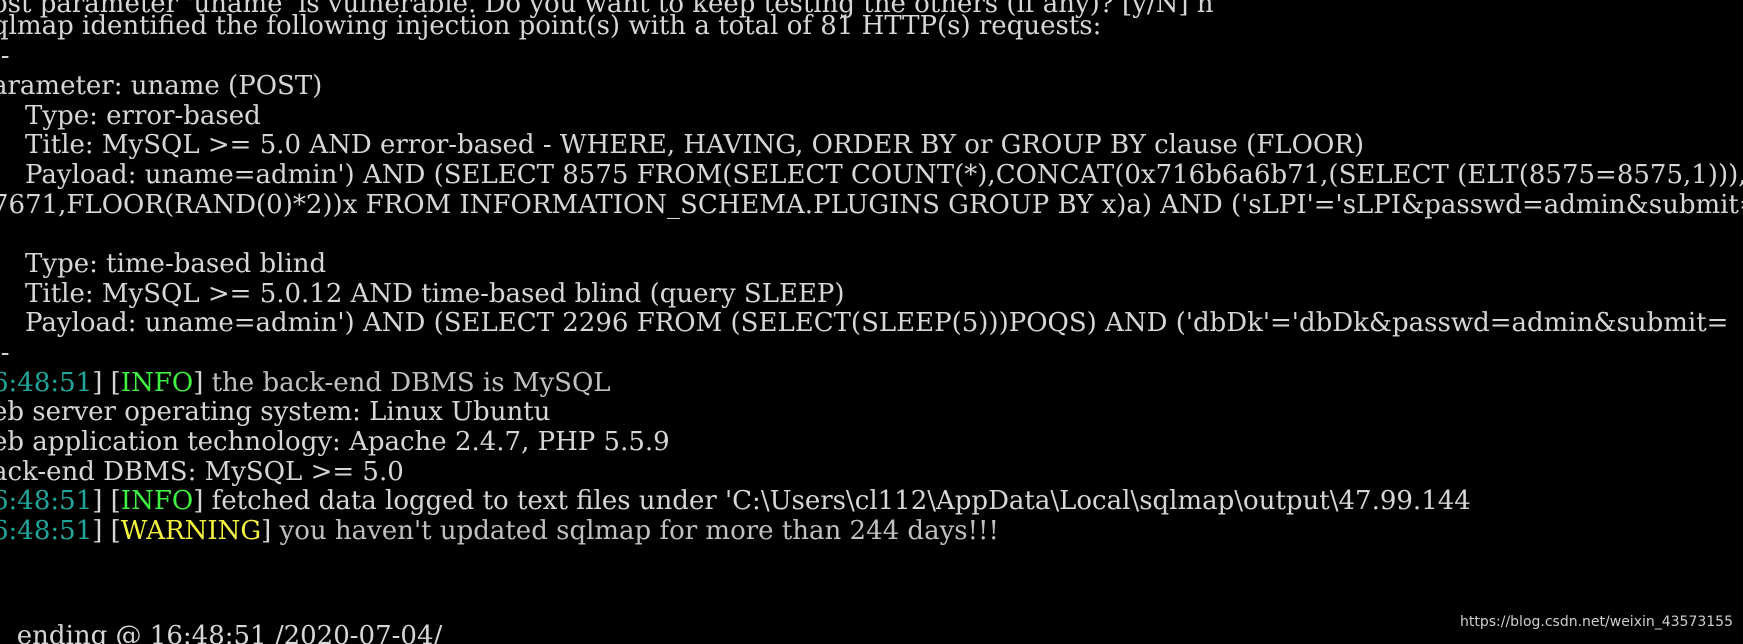 The image size is (1743, 644). I want to click on watermark: https://blog.csdn.net/weixin_43573155, so click(1596, 622).